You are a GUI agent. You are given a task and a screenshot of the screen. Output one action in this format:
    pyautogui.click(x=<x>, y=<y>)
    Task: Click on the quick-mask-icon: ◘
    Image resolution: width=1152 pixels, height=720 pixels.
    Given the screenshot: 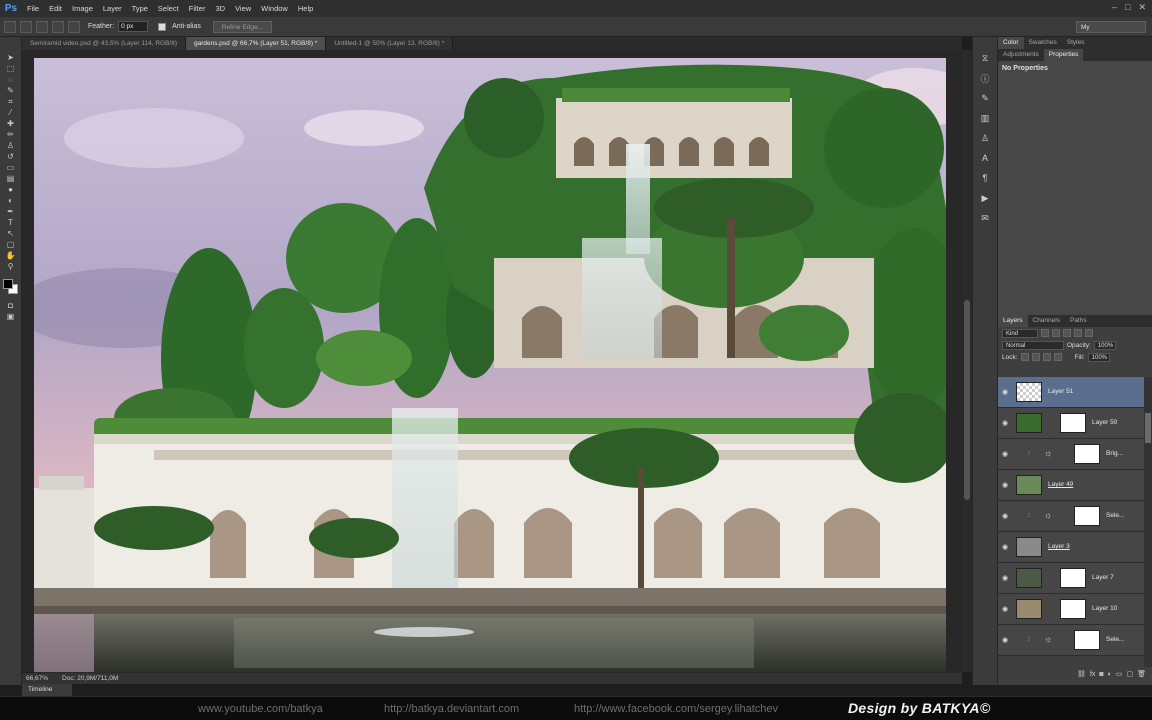 What is the action you would take?
    pyautogui.click(x=11, y=305)
    